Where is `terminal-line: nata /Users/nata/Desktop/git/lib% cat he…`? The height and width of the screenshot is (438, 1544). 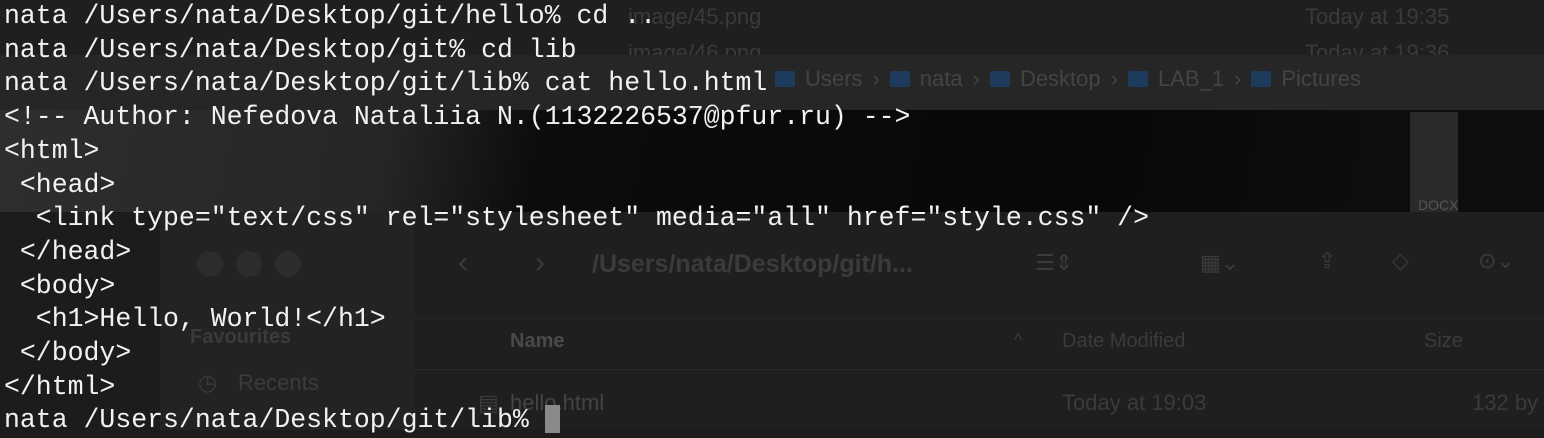
terminal-line: nata /Users/nata/Desktop/git/lib% cat he… is located at coordinates (386, 83).